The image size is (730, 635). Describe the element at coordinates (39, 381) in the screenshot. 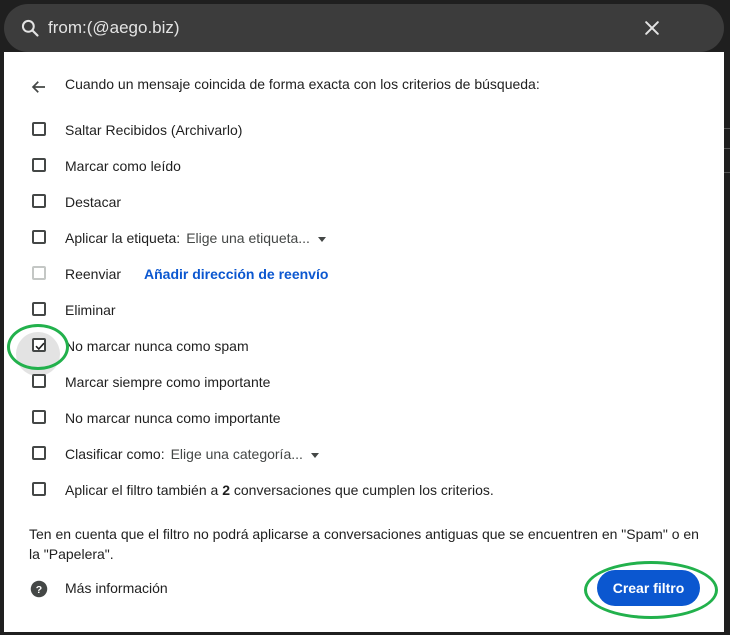

I see `always-important-checkbox` at that location.